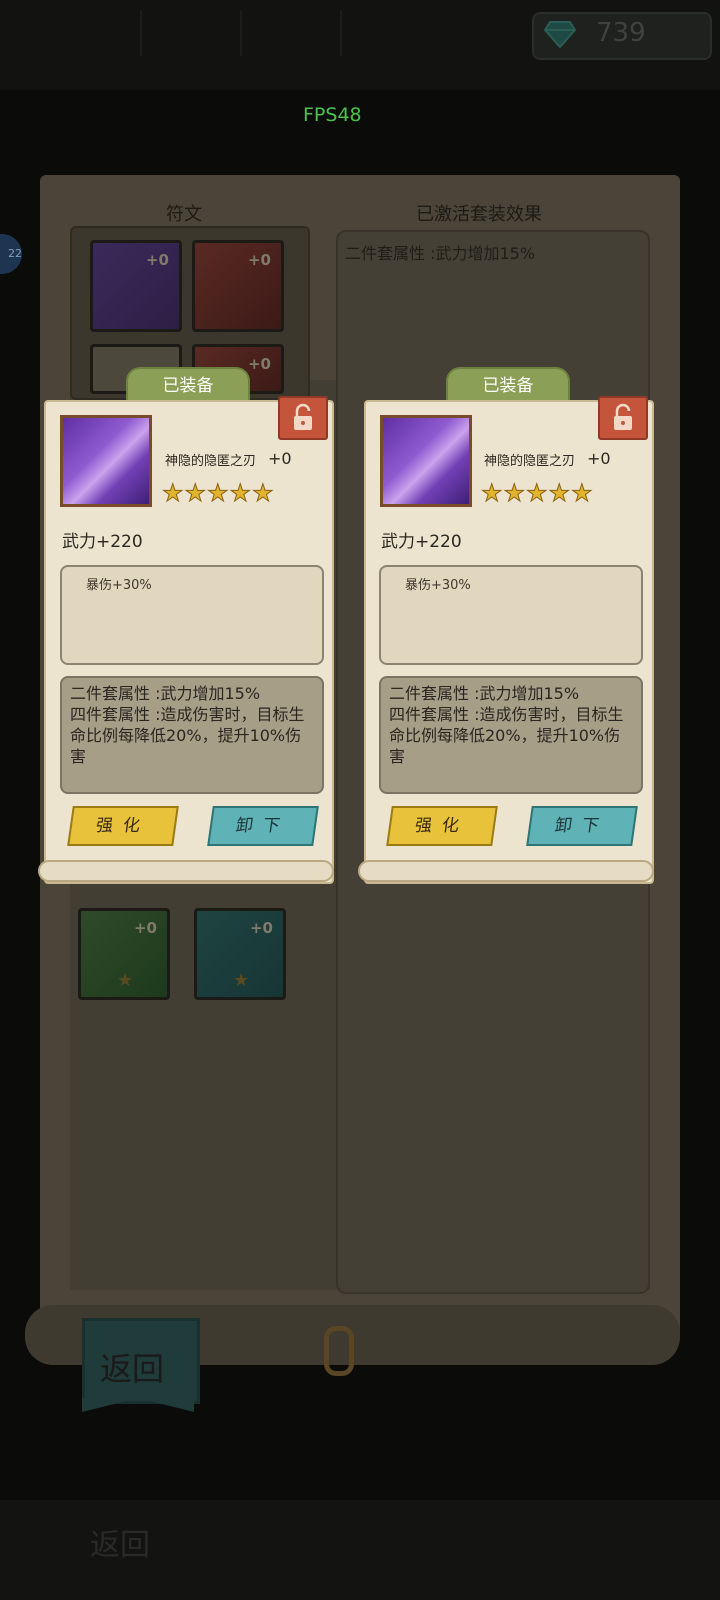 The image size is (720, 1600). Describe the element at coordinates (132, 1369) in the screenshot. I see `back-button-label: 返回` at that location.